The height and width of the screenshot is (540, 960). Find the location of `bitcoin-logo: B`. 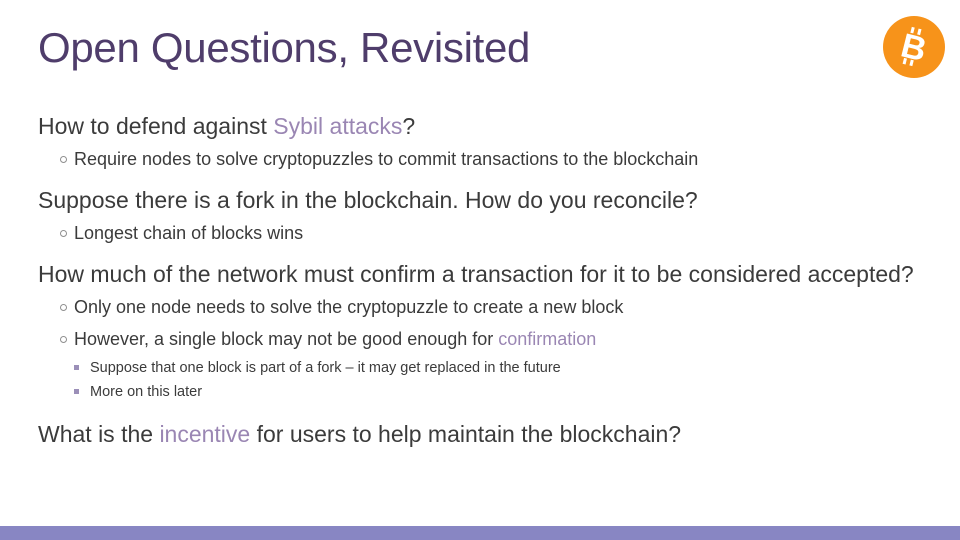

bitcoin-logo: B is located at coordinates (914, 47).